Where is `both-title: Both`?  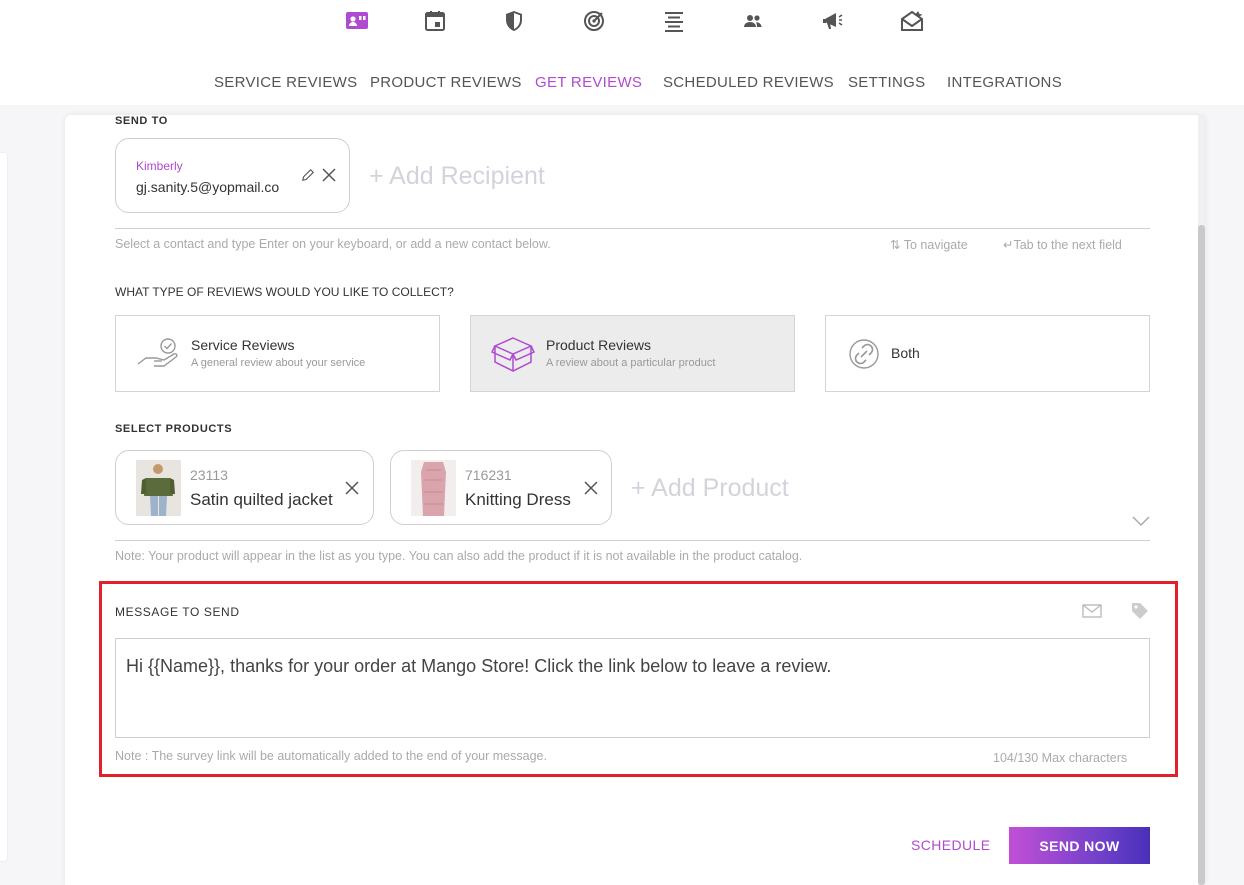
both-title: Both is located at coordinates (905, 353).